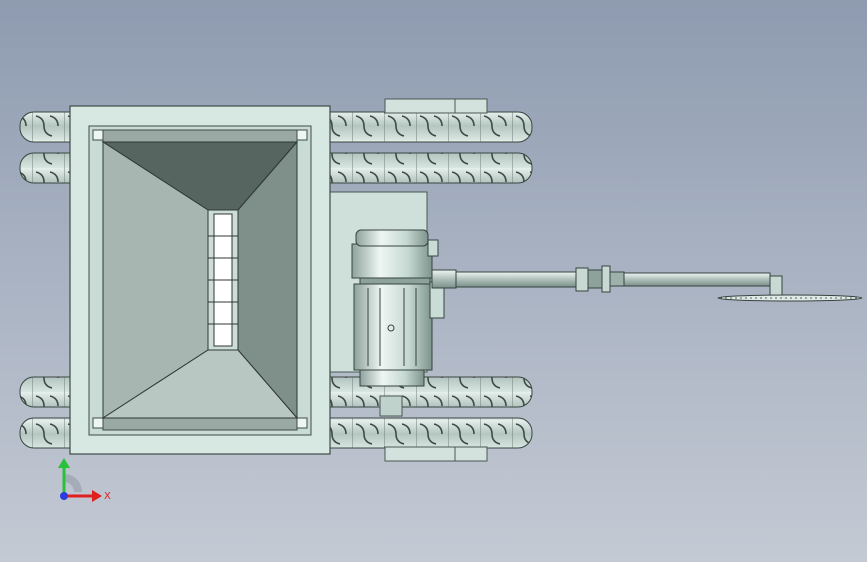  Describe the element at coordinates (107, 496) in the screenshot. I see `x-axis-label: X` at that location.